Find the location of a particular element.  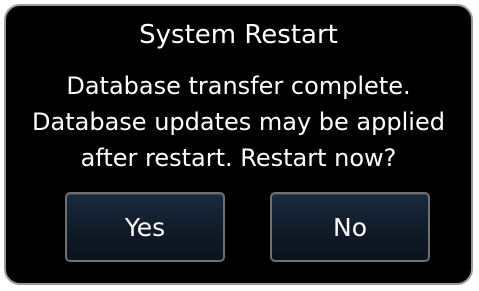

yes-button: Yes is located at coordinates (145, 227).